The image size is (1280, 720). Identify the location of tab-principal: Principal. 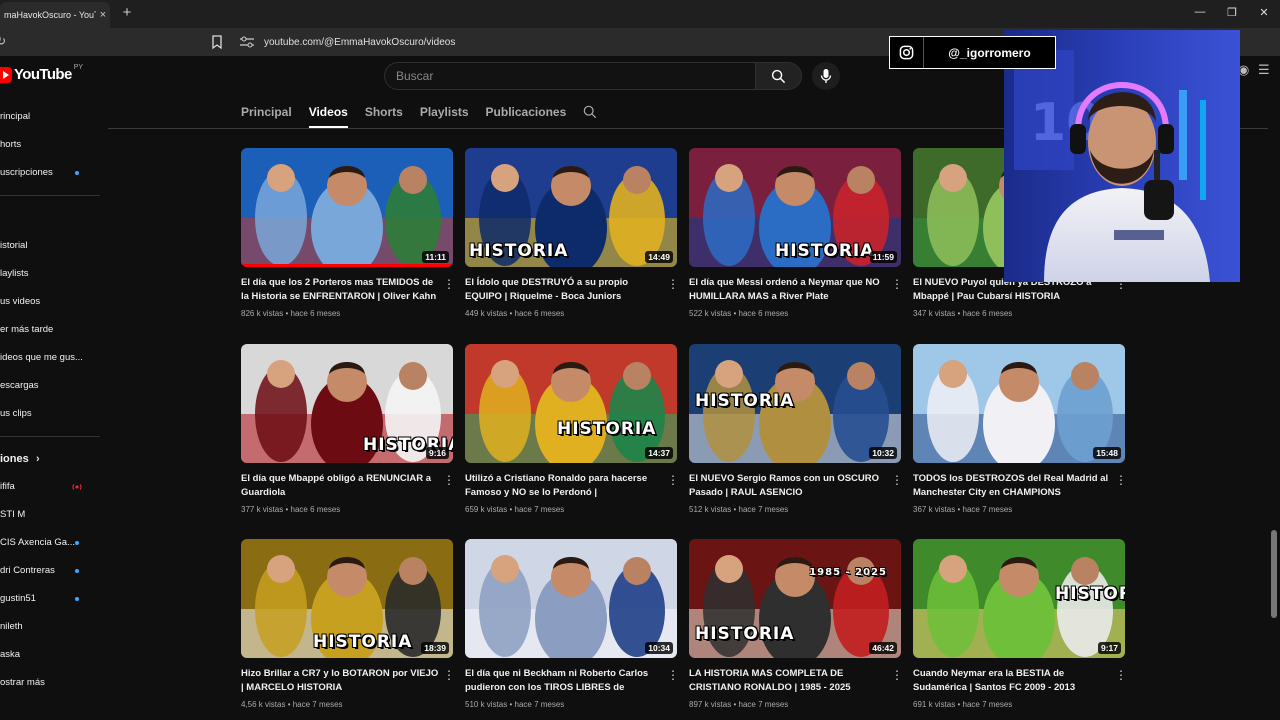
(266, 114).